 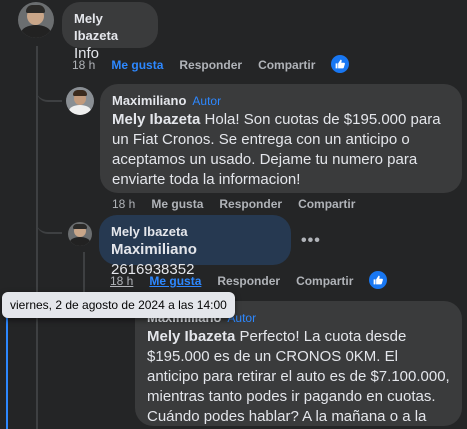 What do you see at coordinates (7, 371) in the screenshot?
I see `focus-indicator` at bounding box center [7, 371].